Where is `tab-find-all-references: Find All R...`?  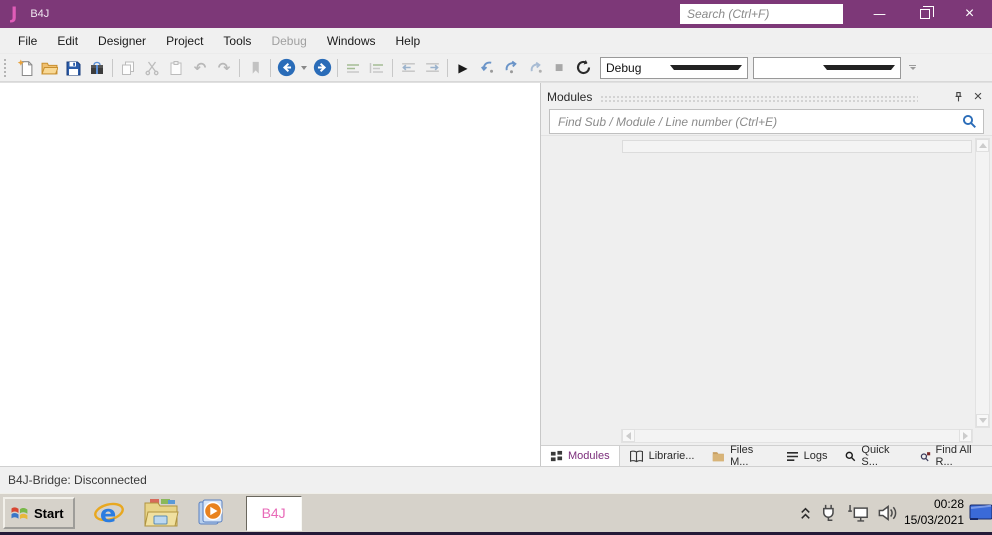
tab-find-all-references: Find All R... is located at coordinates (951, 456).